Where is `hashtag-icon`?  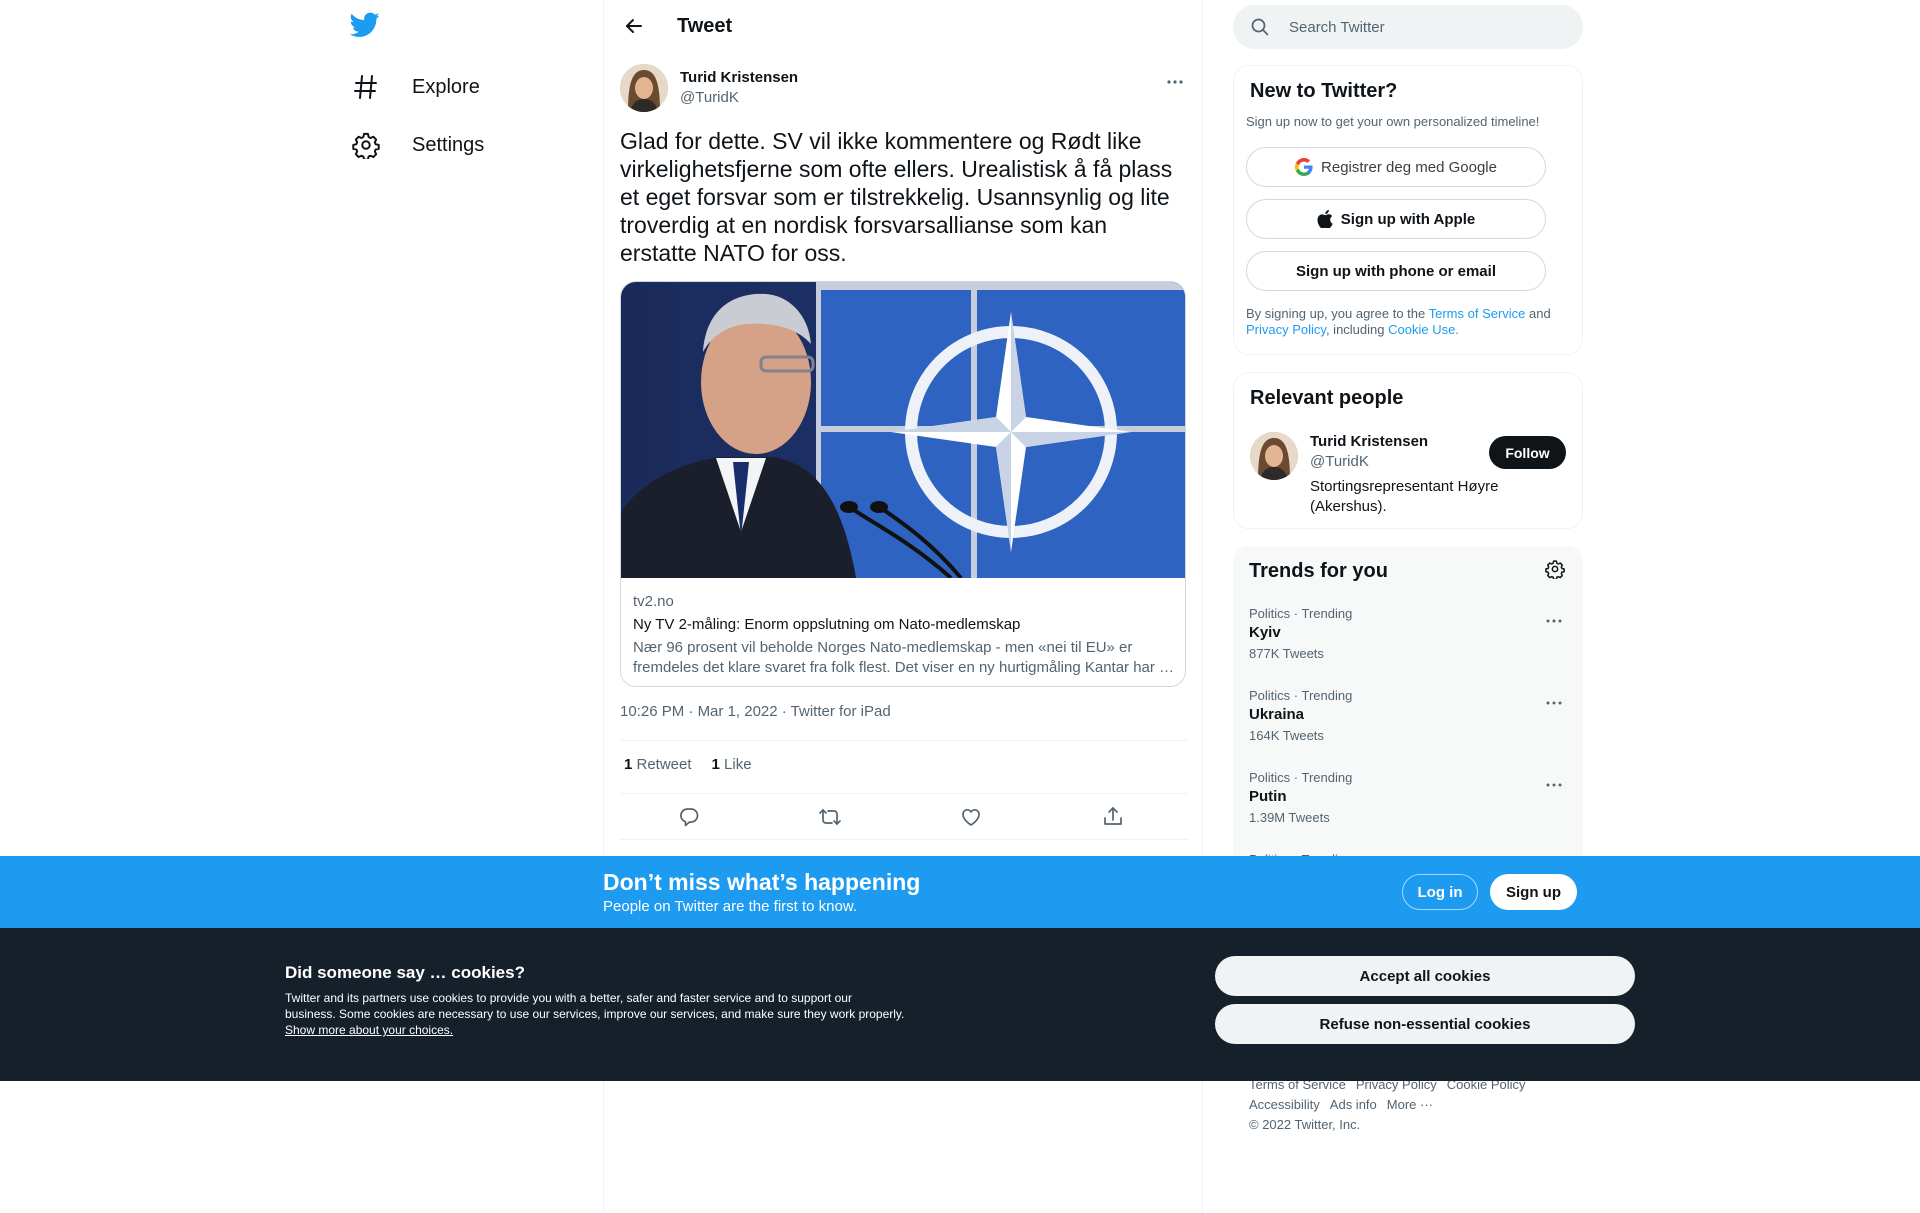 hashtag-icon is located at coordinates (366, 87).